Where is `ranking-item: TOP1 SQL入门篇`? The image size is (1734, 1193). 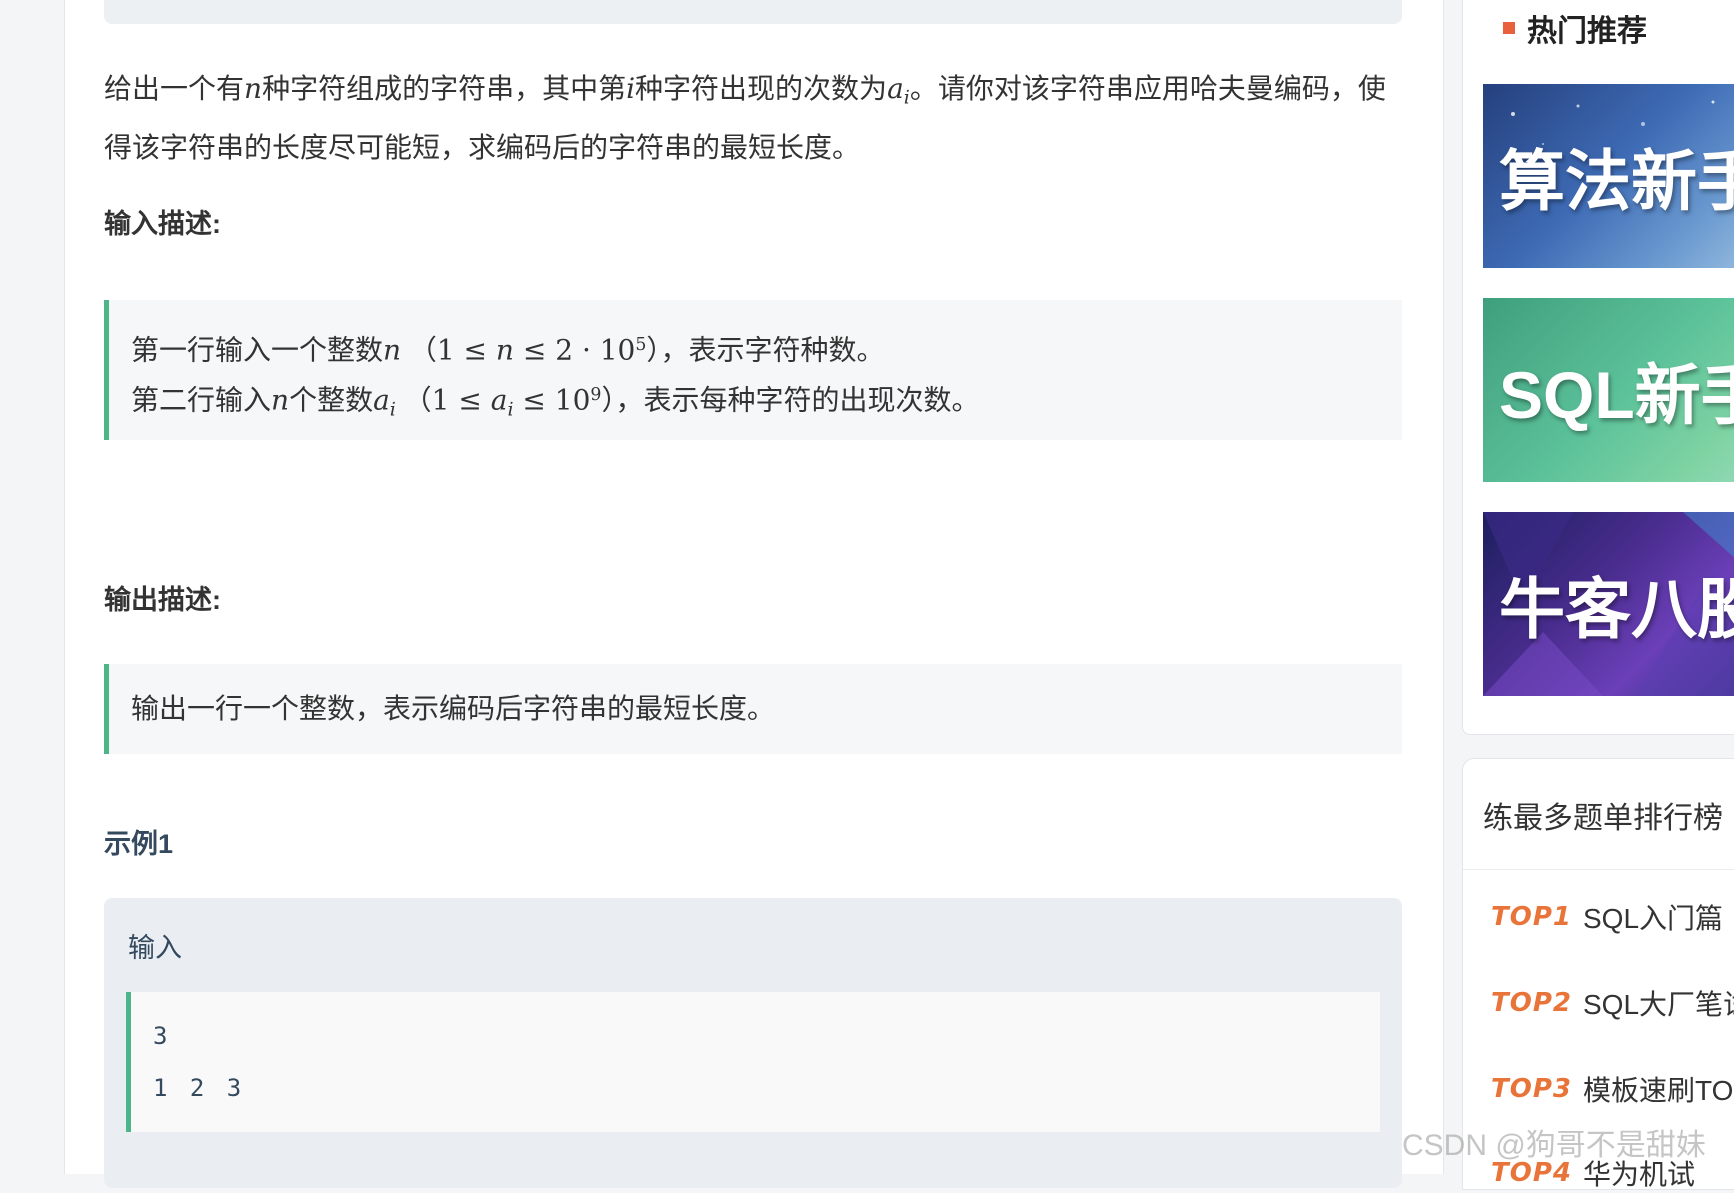 ranking-item: TOP1 SQL入门篇 is located at coordinates (1607, 917).